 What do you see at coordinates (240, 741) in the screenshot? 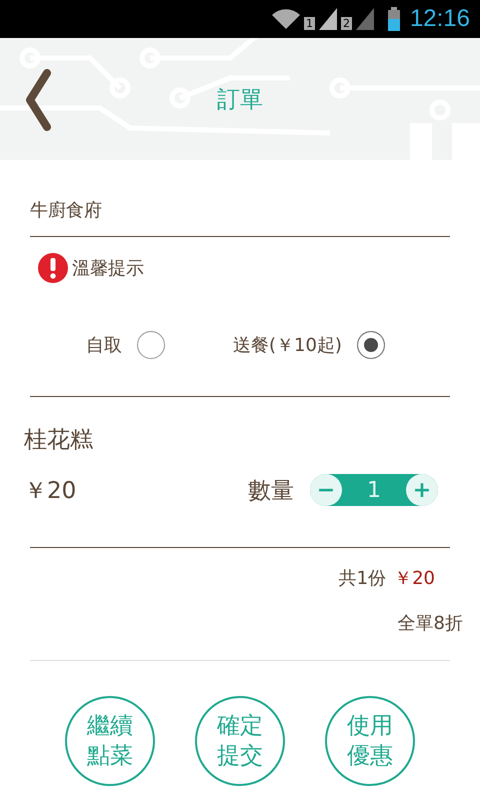
I see `round-button: 確定提交` at bounding box center [240, 741].